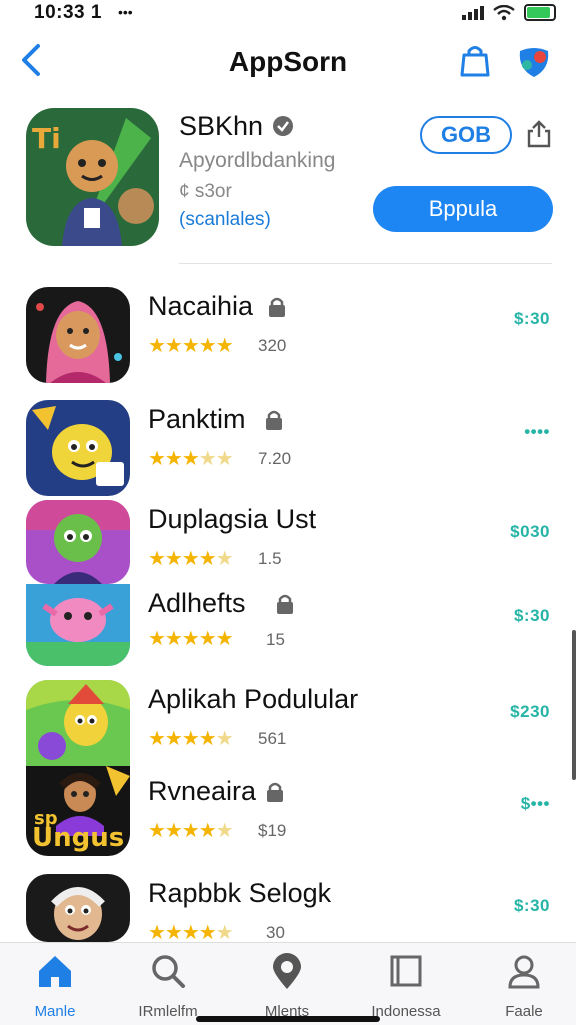 The image size is (576, 1025). What do you see at coordinates (288, 545) in the screenshot?
I see `list-item: Duplagsia Ust ★★★★★ 1.5 $030` at bounding box center [288, 545].